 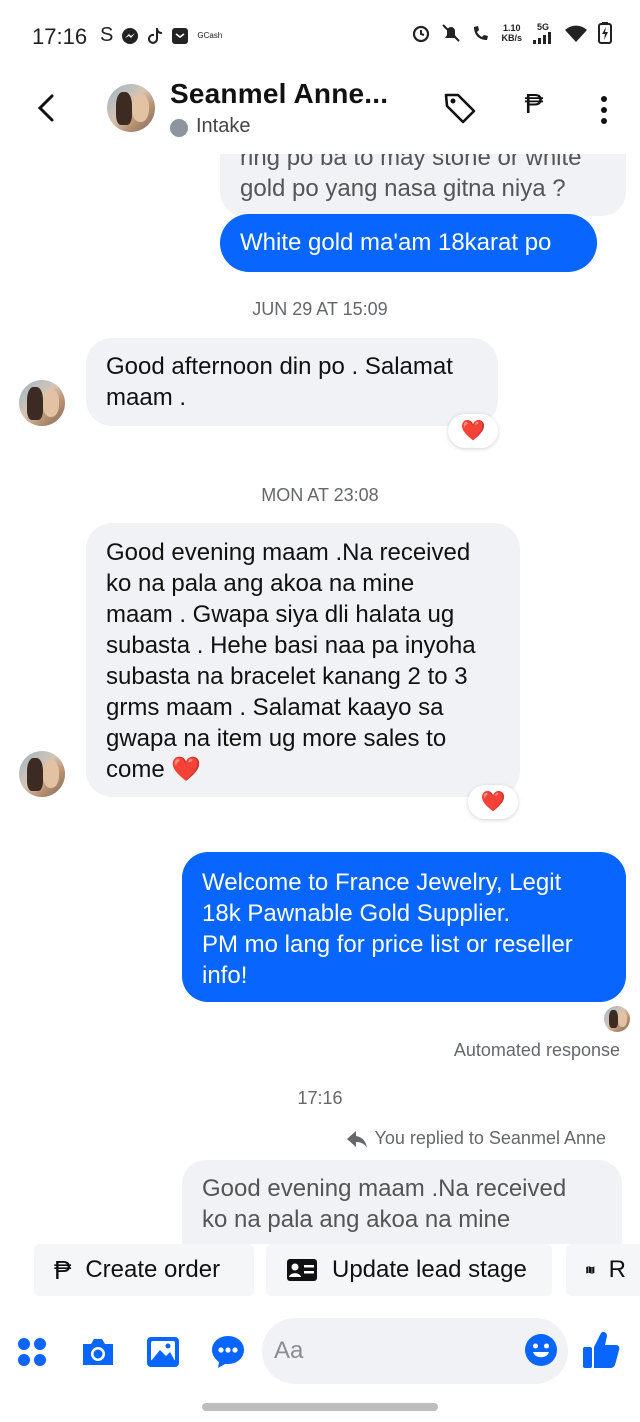 I want to click on create-order-label: Create order, so click(x=153, y=1269).